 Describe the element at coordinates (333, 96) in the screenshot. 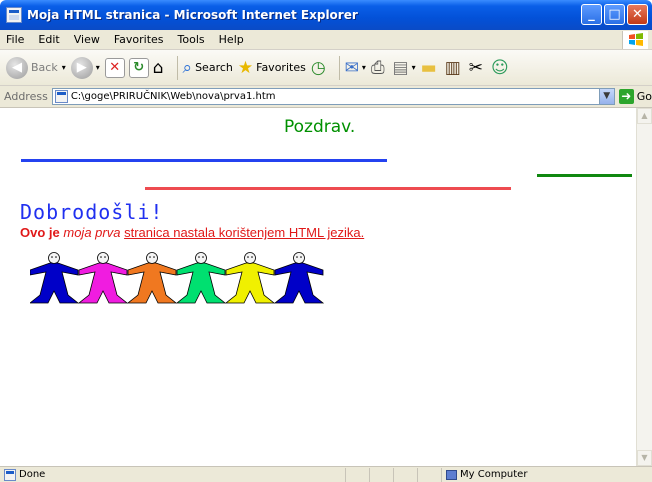

I see `address-input: C:\goge\PRIRUČNIK\Web\nova\prva1.htm ▼` at that location.